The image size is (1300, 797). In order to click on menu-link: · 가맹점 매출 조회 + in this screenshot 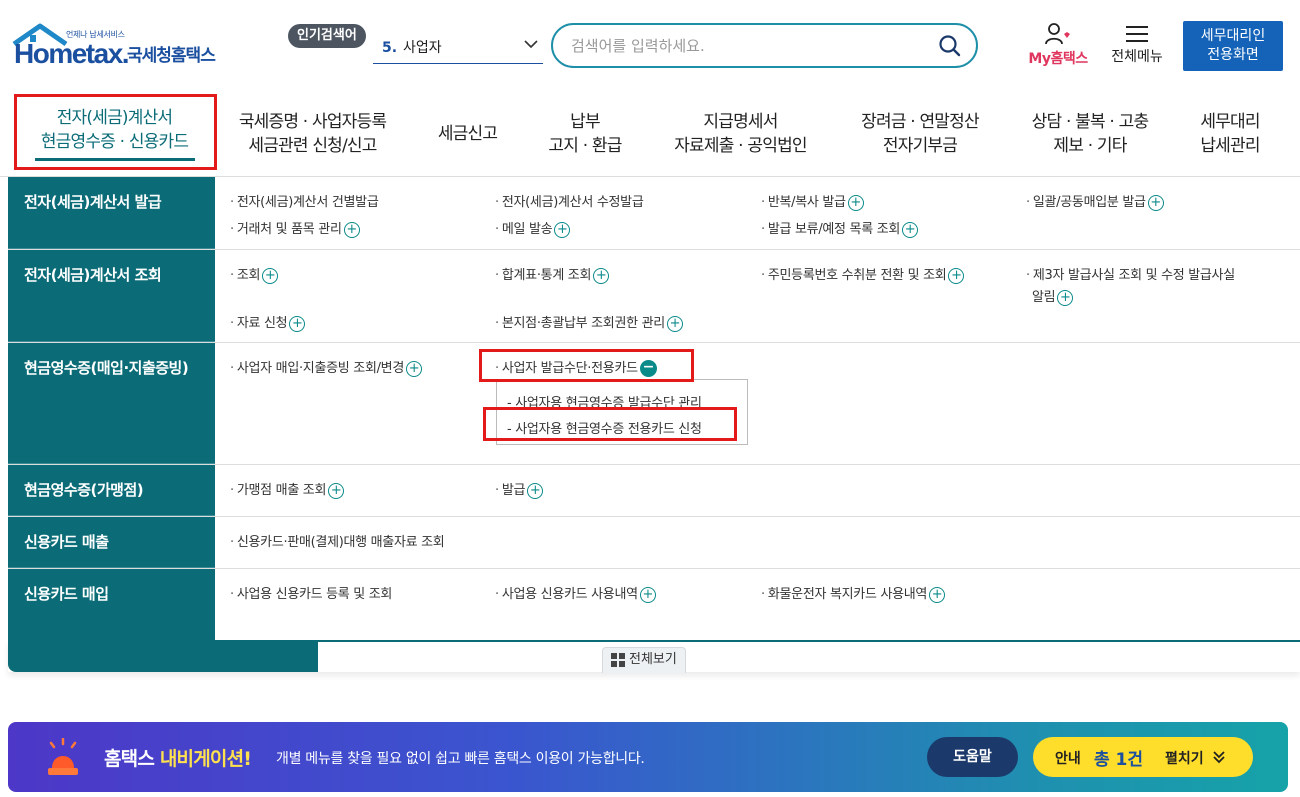, I will do `click(287, 489)`.